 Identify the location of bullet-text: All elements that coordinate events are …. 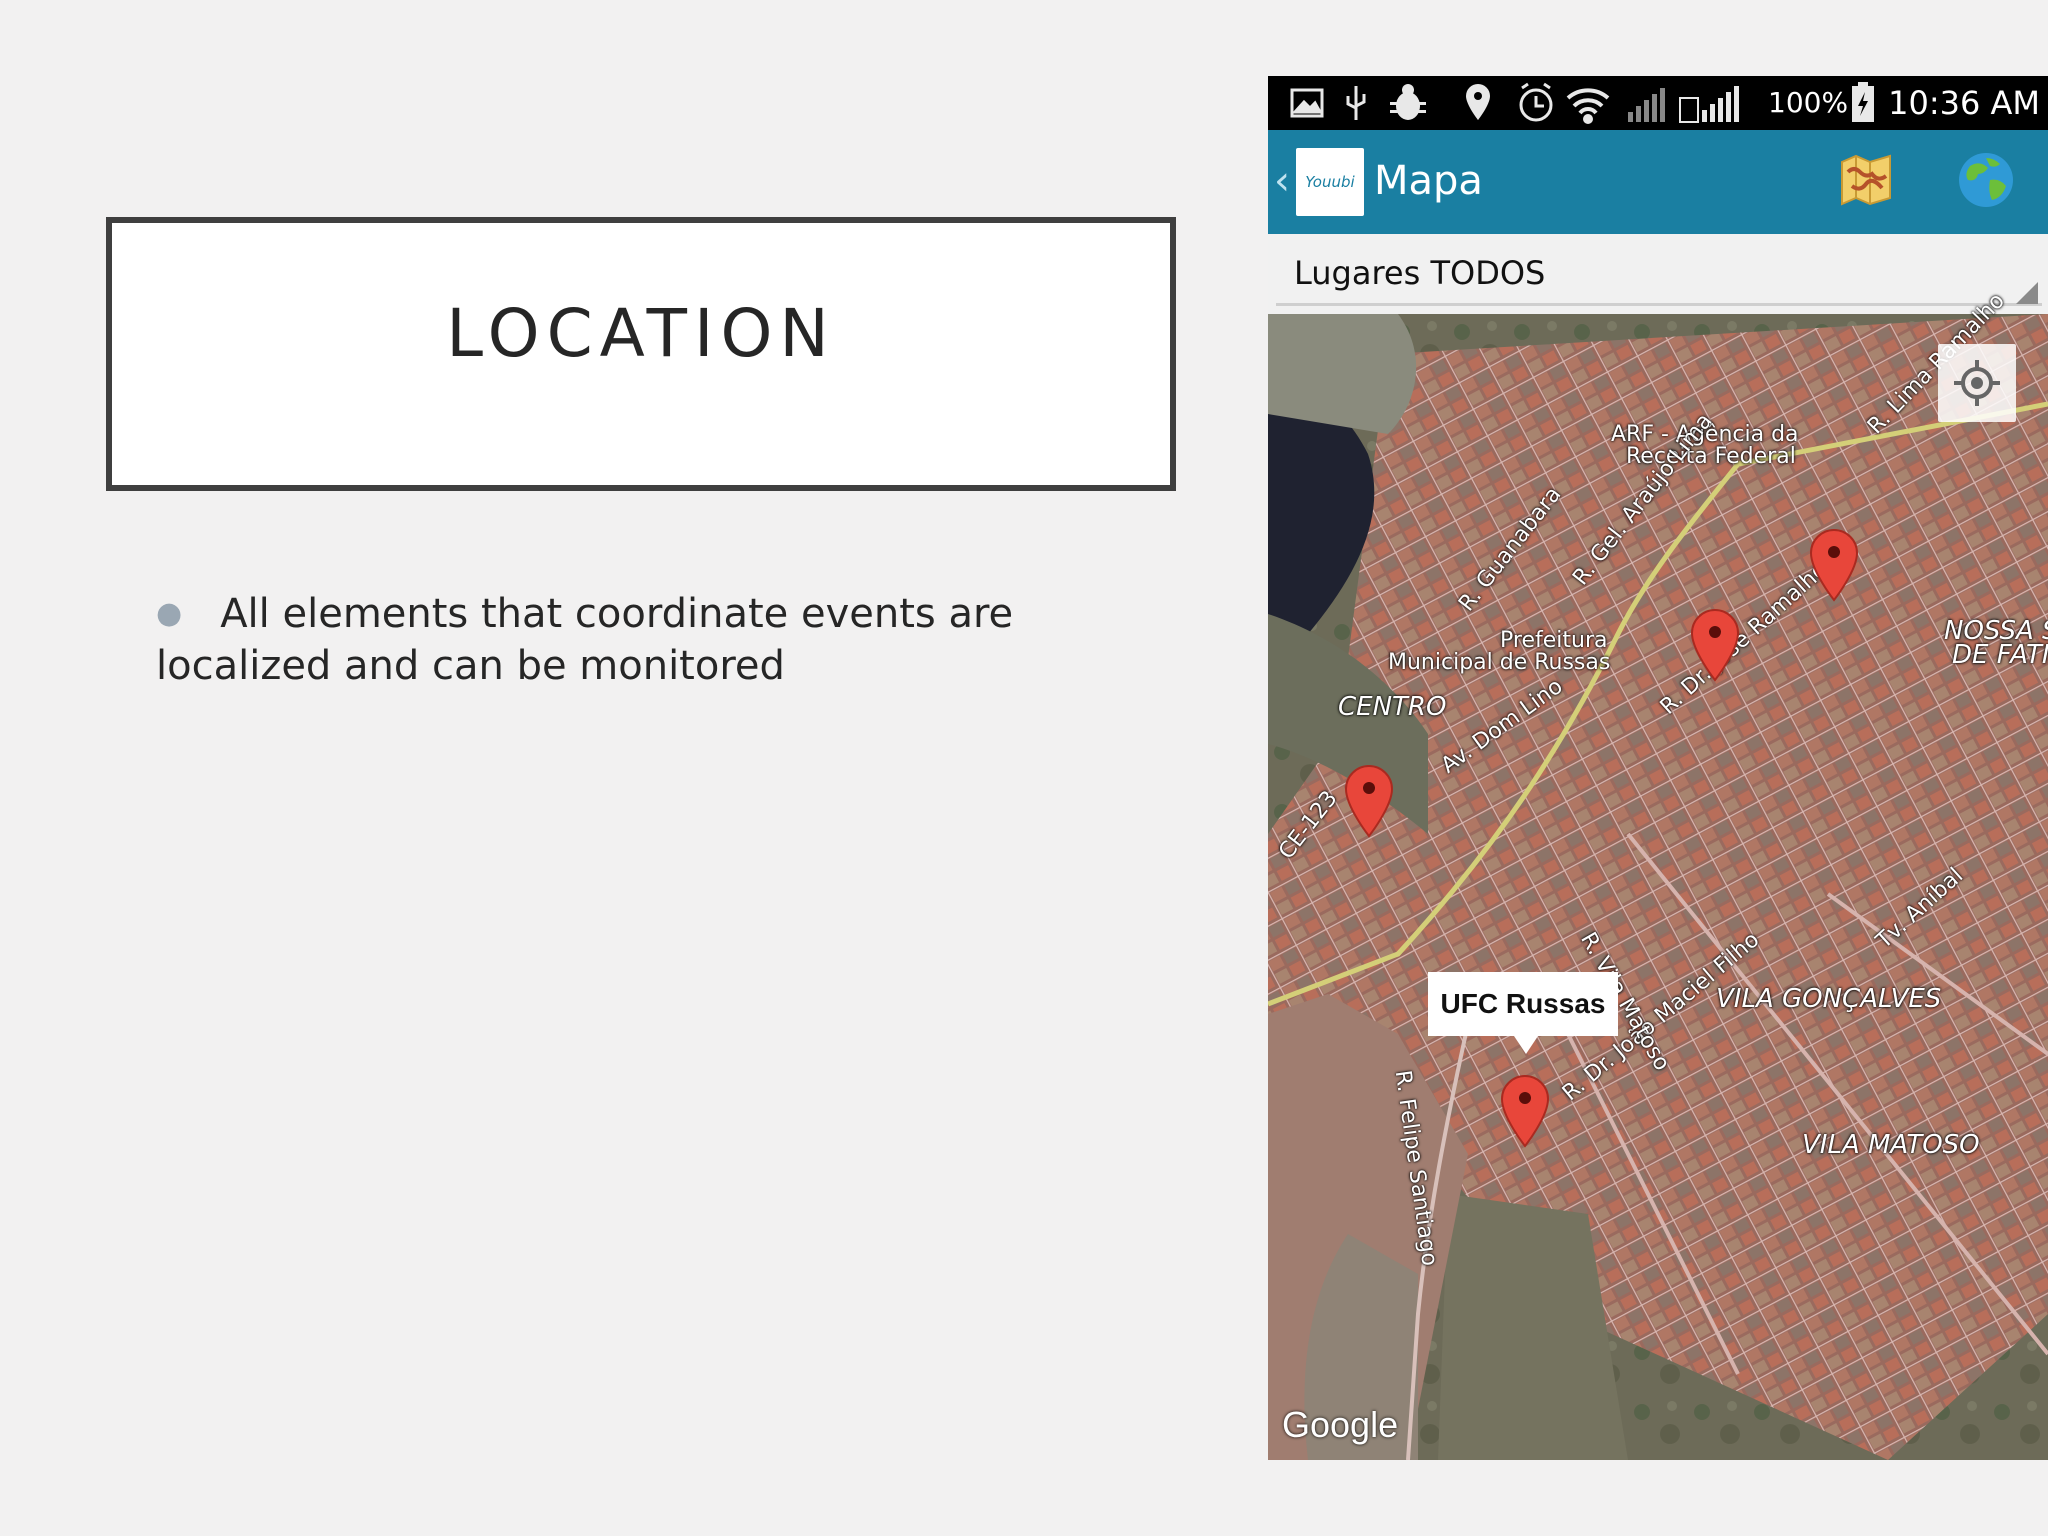
(585, 640).